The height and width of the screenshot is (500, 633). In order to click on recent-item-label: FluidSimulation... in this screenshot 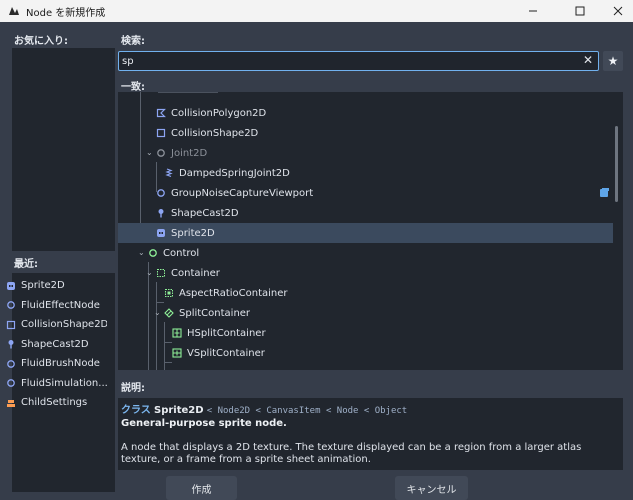, I will do `click(64, 383)`.